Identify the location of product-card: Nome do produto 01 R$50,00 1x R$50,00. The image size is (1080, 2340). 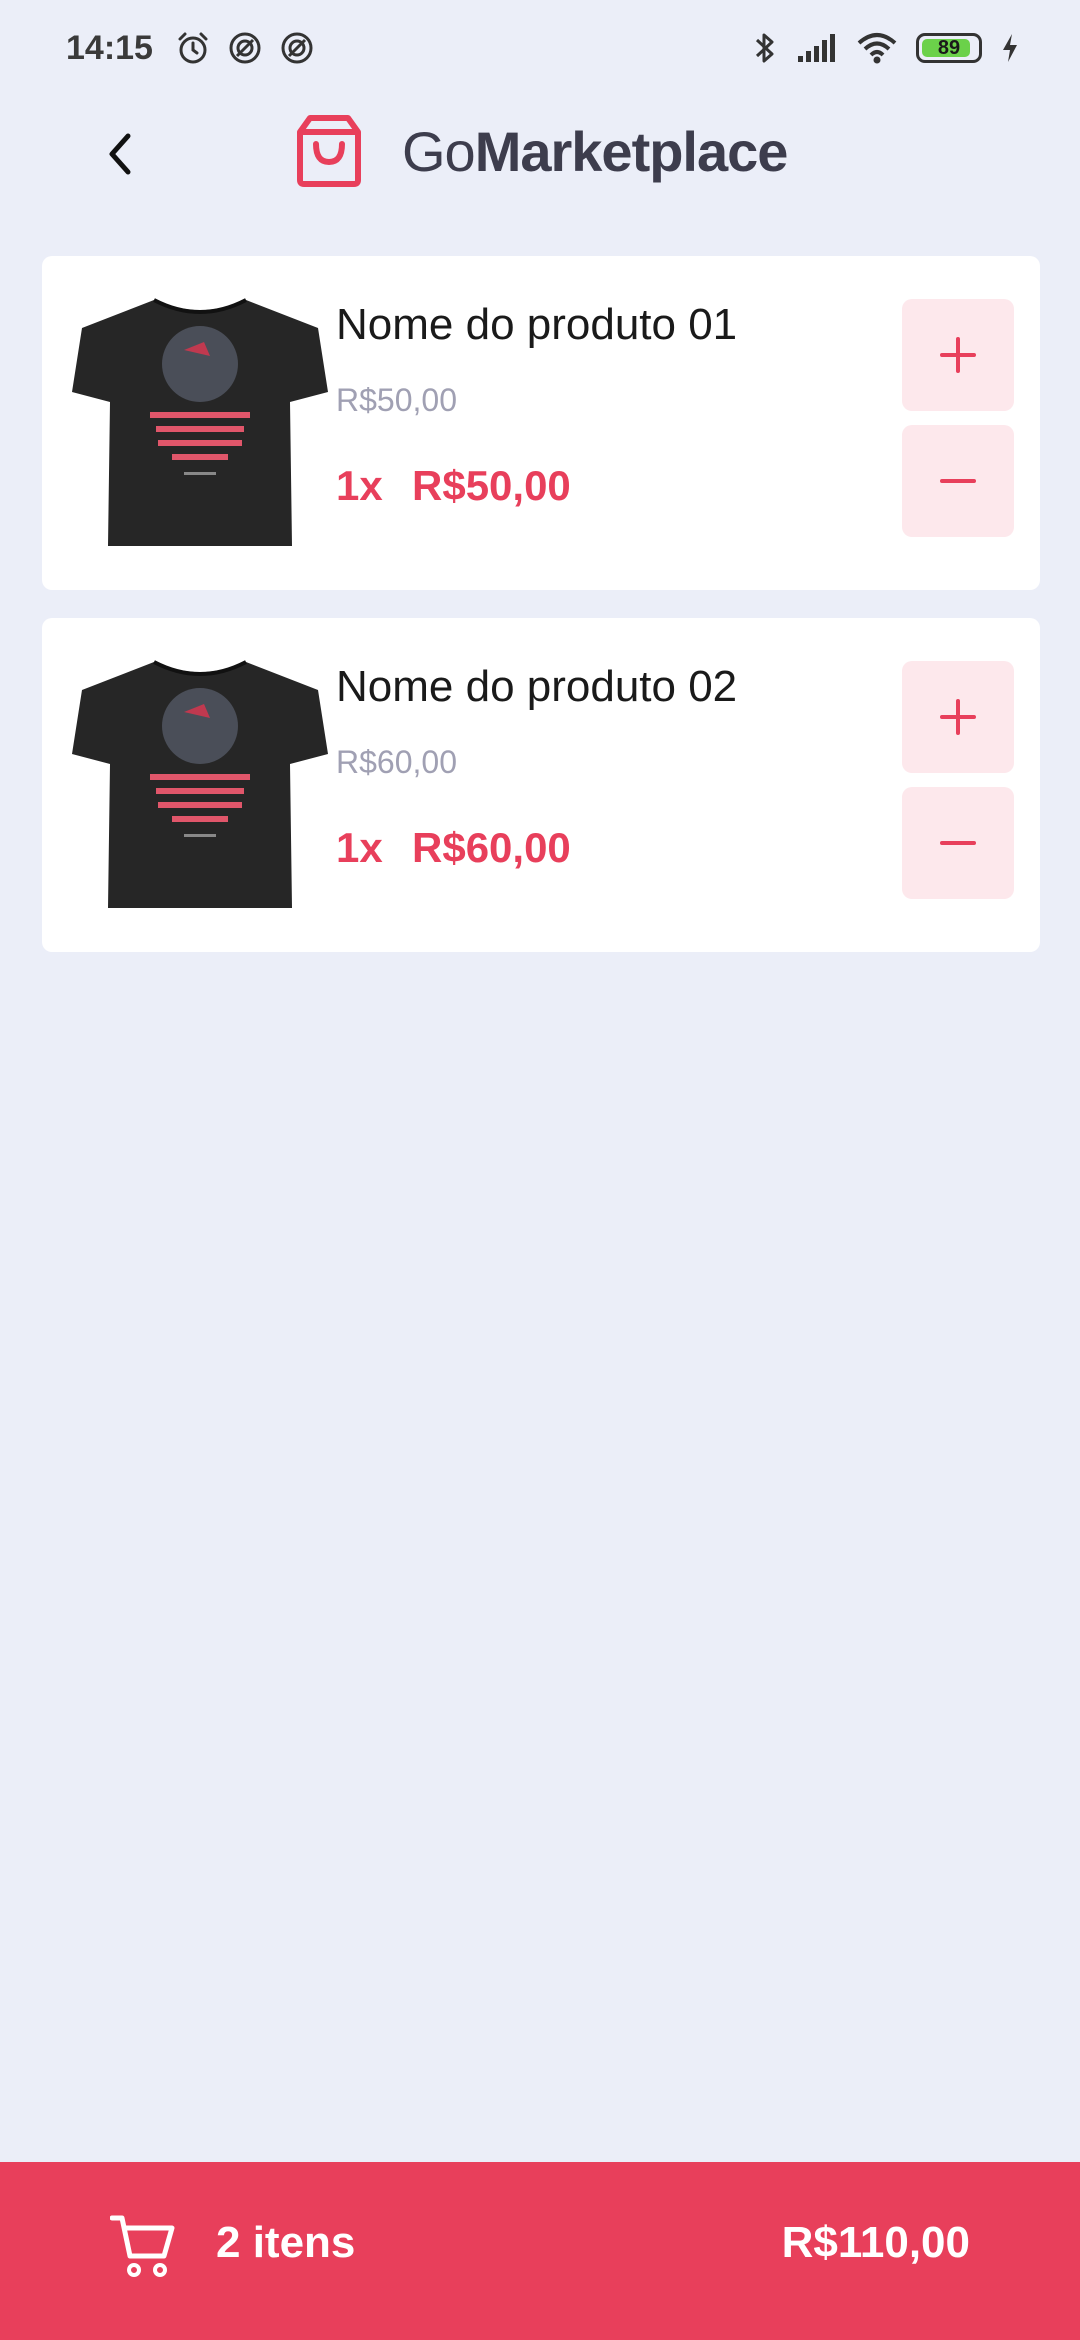
(541, 423).